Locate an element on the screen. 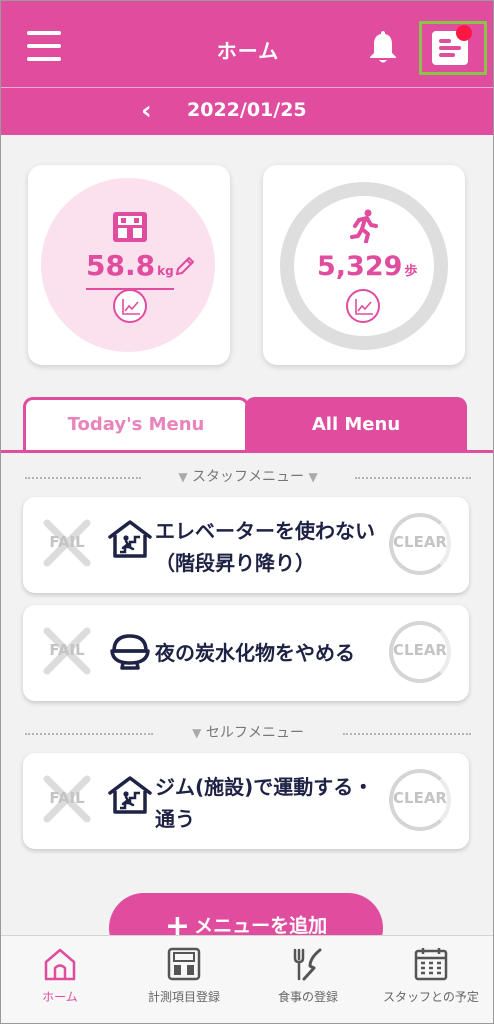 The width and height of the screenshot is (494, 1024). staff-menu-heading: スタッフメニュー is located at coordinates (248, 477).